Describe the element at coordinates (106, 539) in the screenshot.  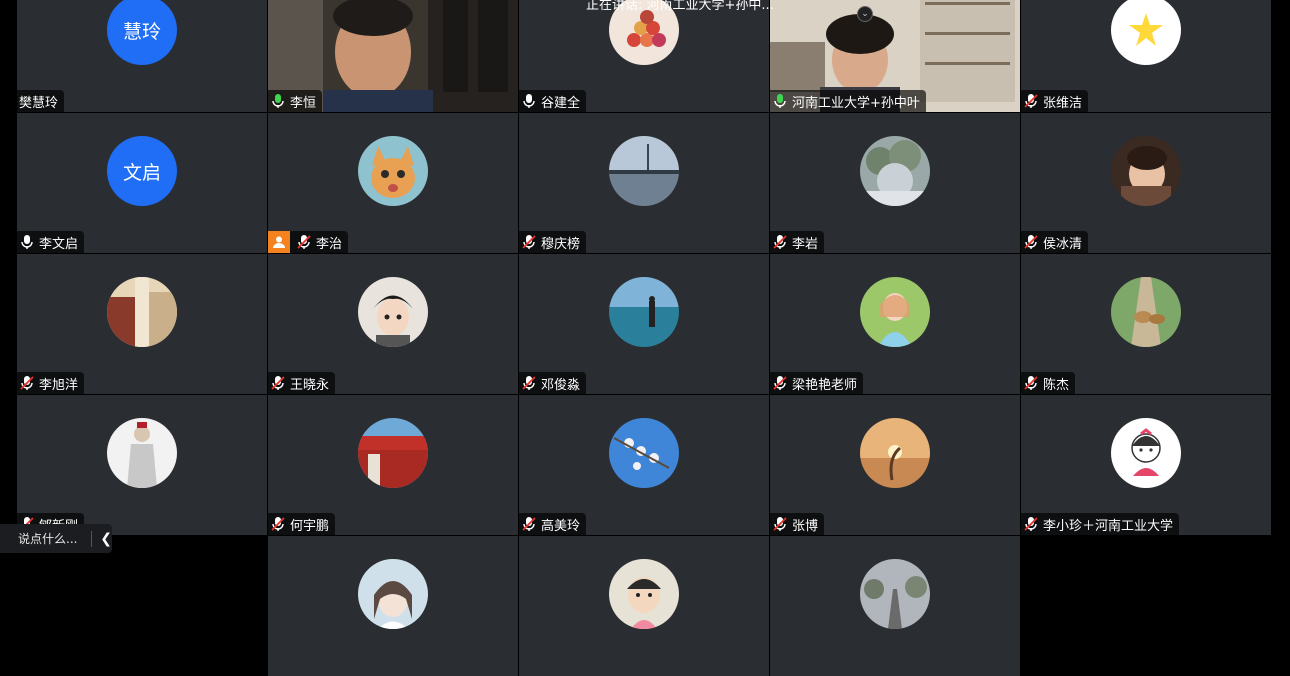
I see `chevron-left-icon: ❮` at that location.